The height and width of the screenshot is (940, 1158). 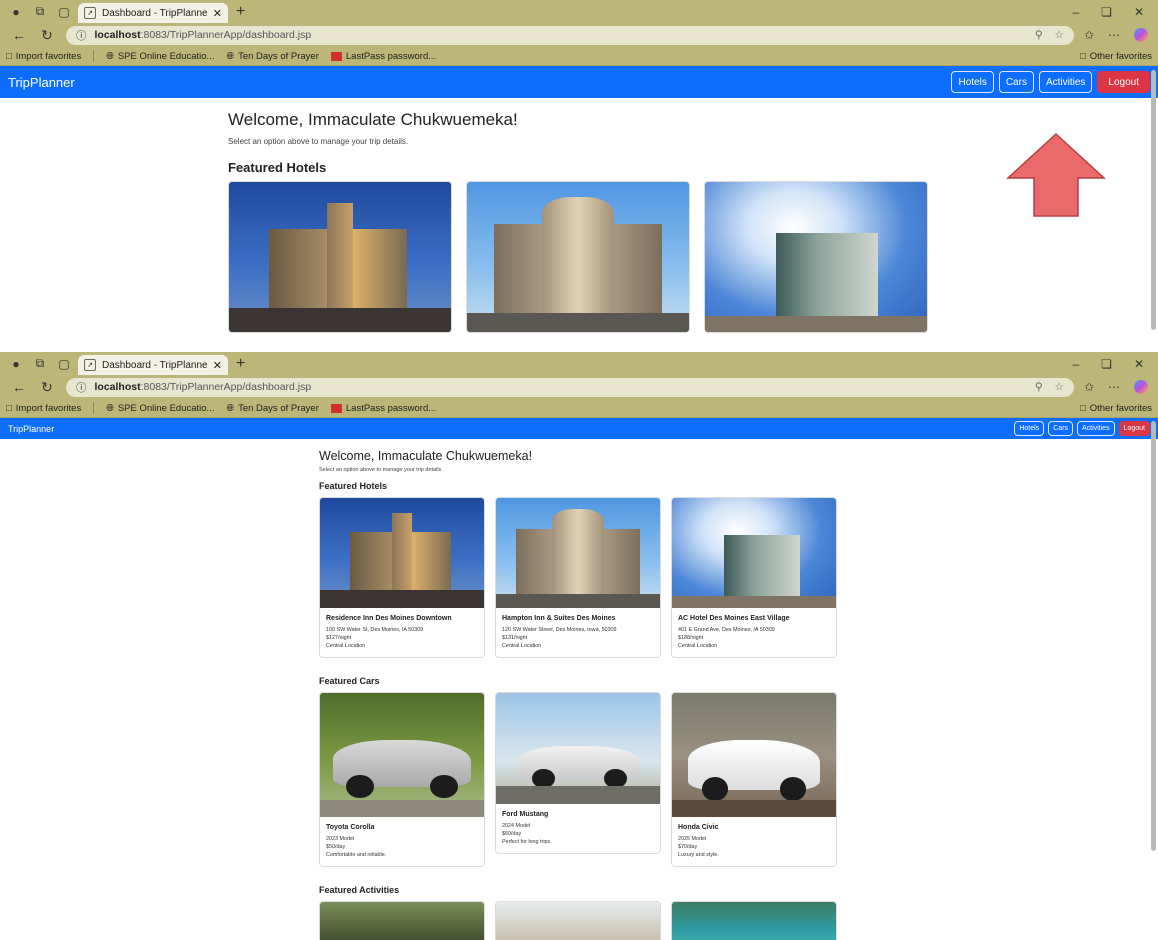 What do you see at coordinates (9, 56) in the screenshot?
I see `folder-import-icon: □` at bounding box center [9, 56].